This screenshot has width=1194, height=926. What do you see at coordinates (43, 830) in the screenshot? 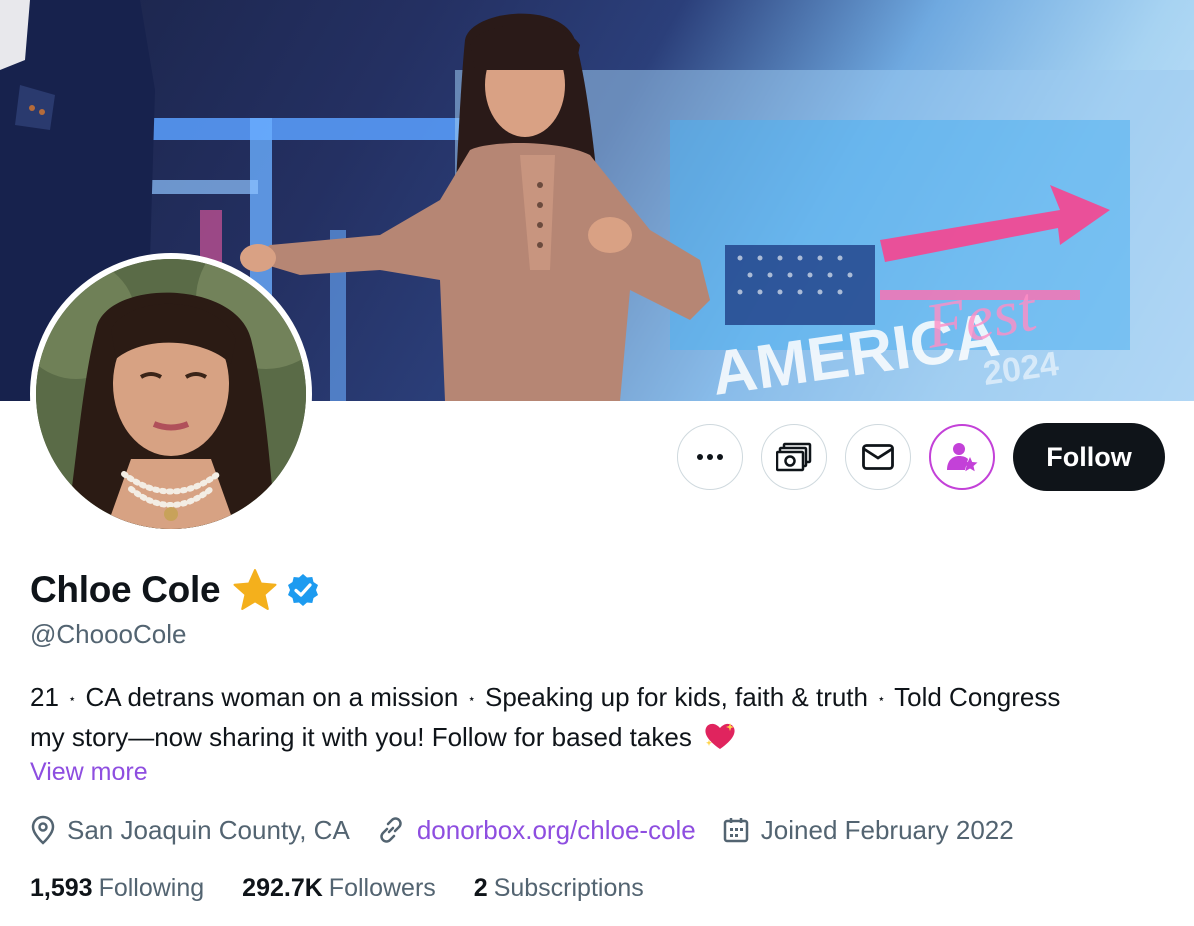
I see `location-pin-icon` at bounding box center [43, 830].